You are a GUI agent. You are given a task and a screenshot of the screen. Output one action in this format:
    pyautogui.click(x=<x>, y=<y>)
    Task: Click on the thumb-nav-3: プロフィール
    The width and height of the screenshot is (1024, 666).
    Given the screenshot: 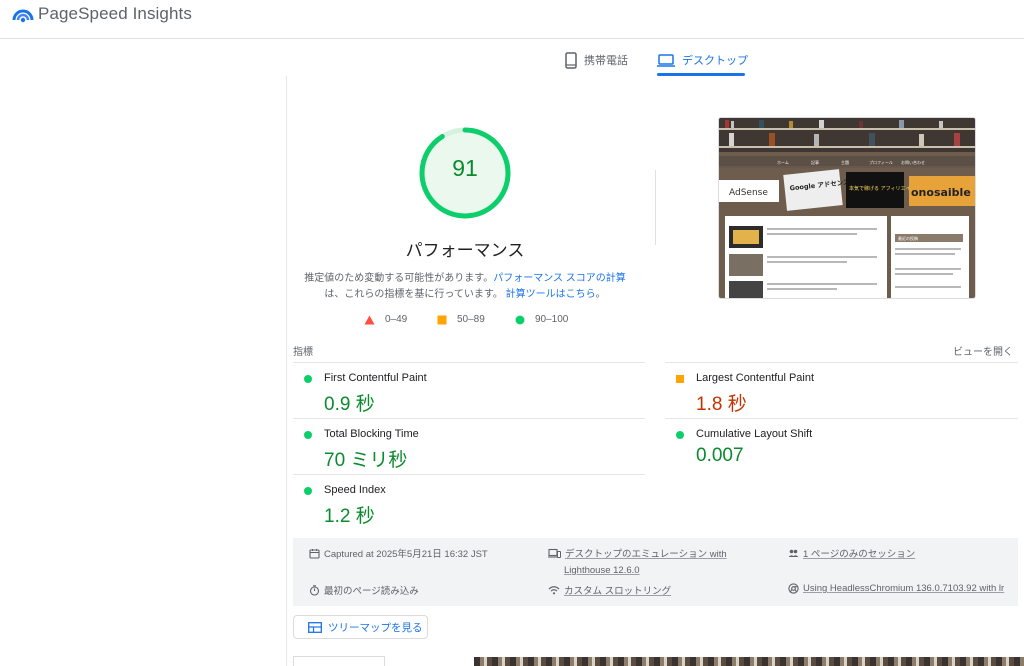 What is the action you would take?
    pyautogui.click(x=881, y=162)
    